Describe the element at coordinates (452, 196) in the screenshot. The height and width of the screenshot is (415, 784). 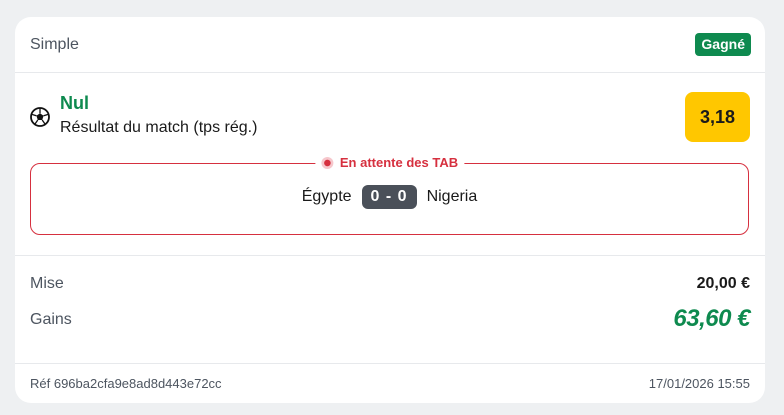
I see `away-team: Nigeria` at that location.